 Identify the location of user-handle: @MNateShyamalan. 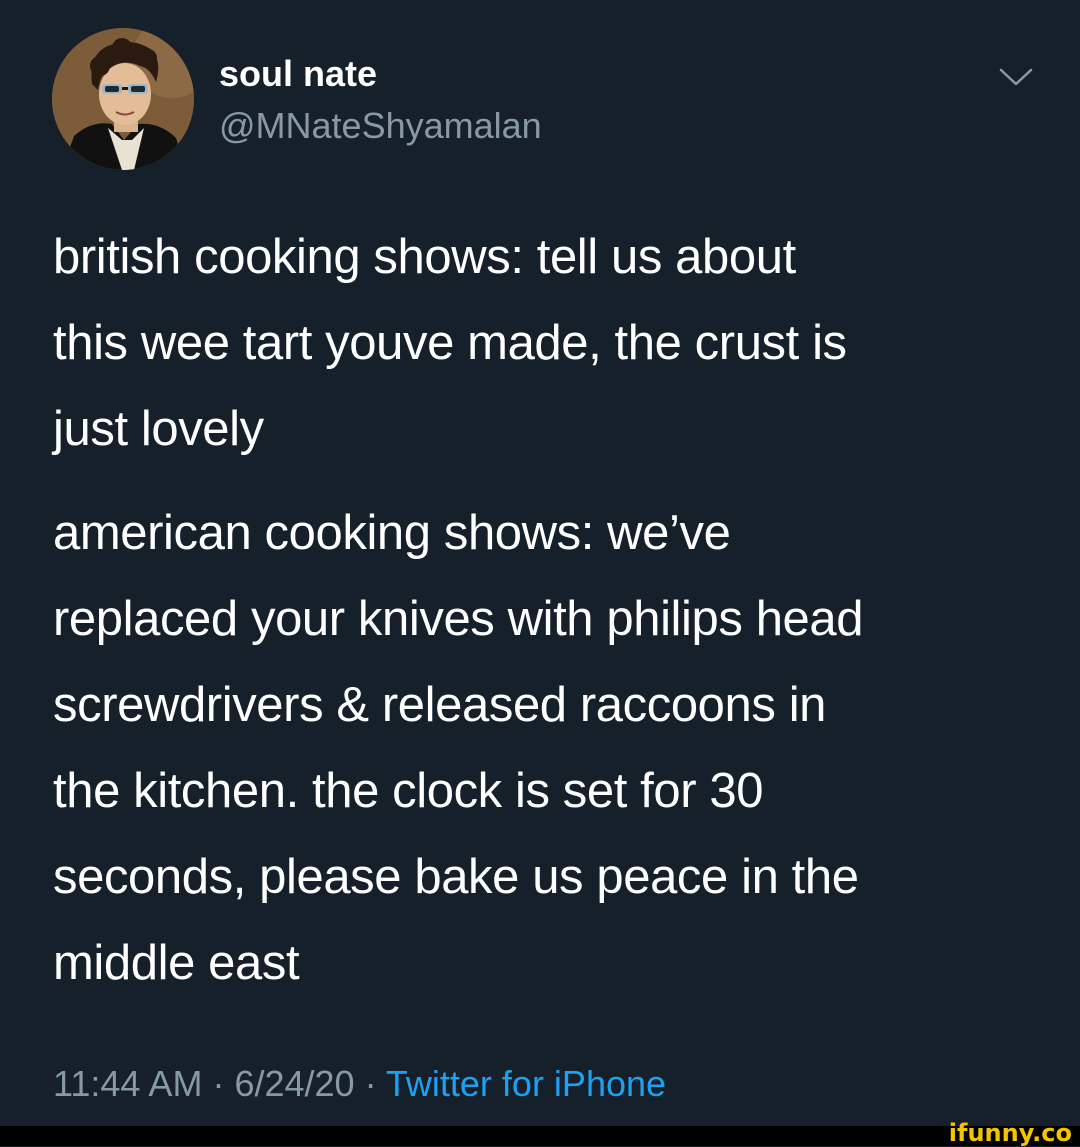
(380, 126).